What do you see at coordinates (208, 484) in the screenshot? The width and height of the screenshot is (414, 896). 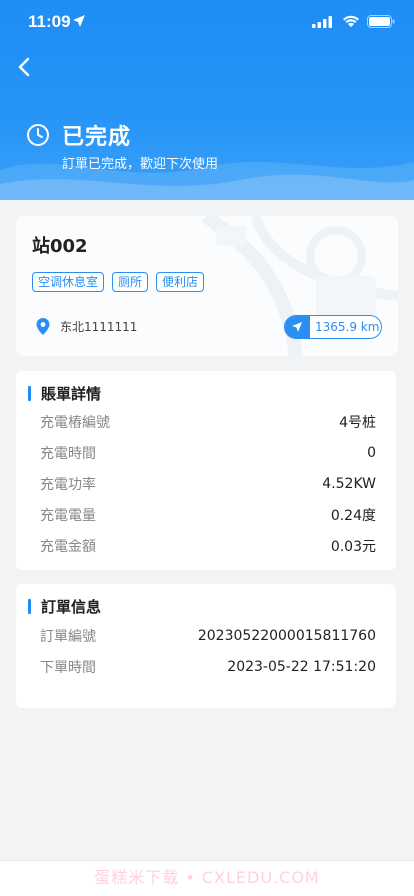 I see `bill-row-charge-power: 充電功率 4.52KW` at bounding box center [208, 484].